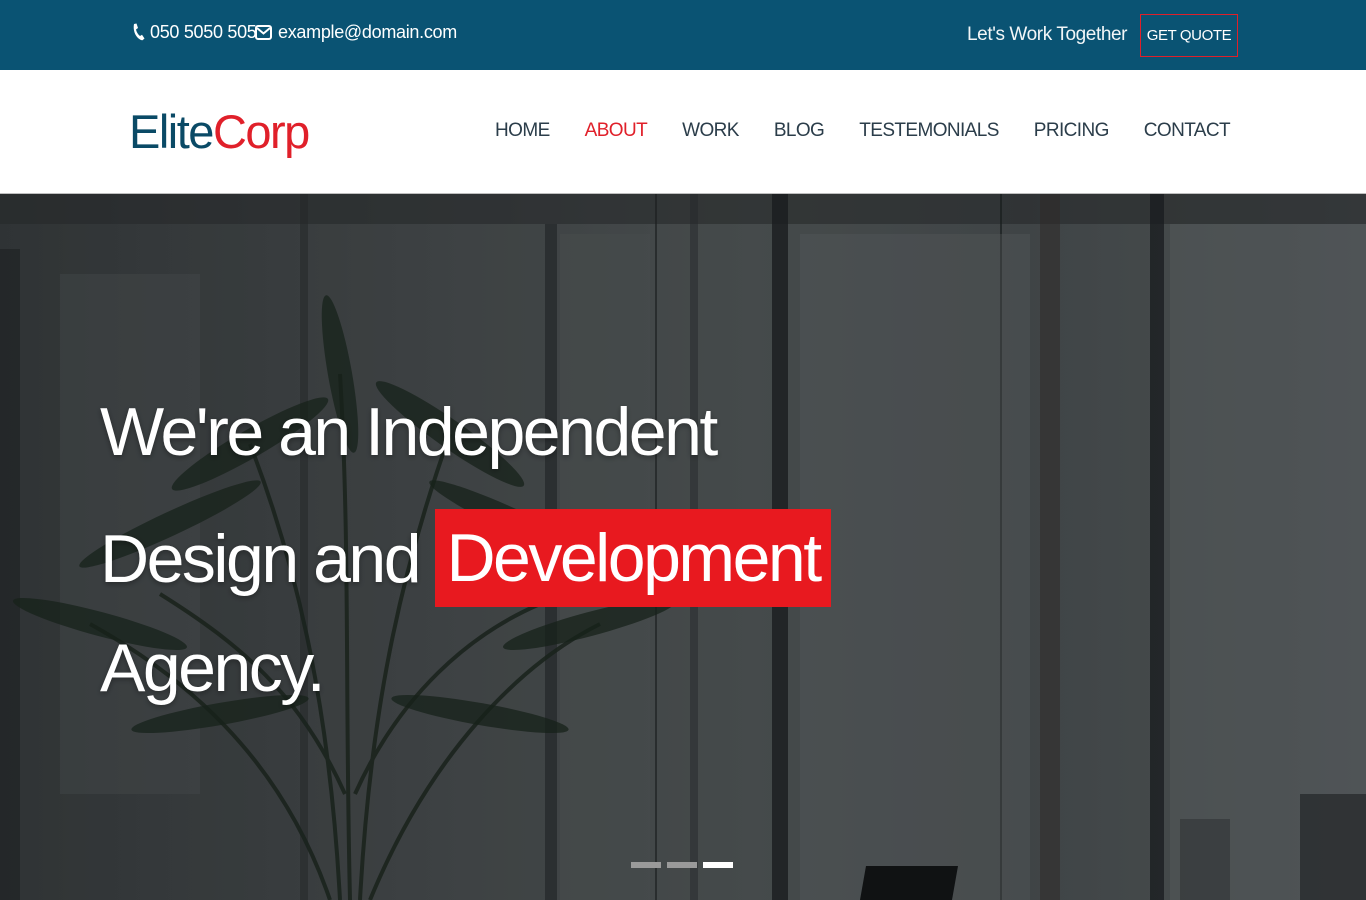 This screenshot has width=1366, height=900. I want to click on nav-about: ABOUT, so click(616, 131).